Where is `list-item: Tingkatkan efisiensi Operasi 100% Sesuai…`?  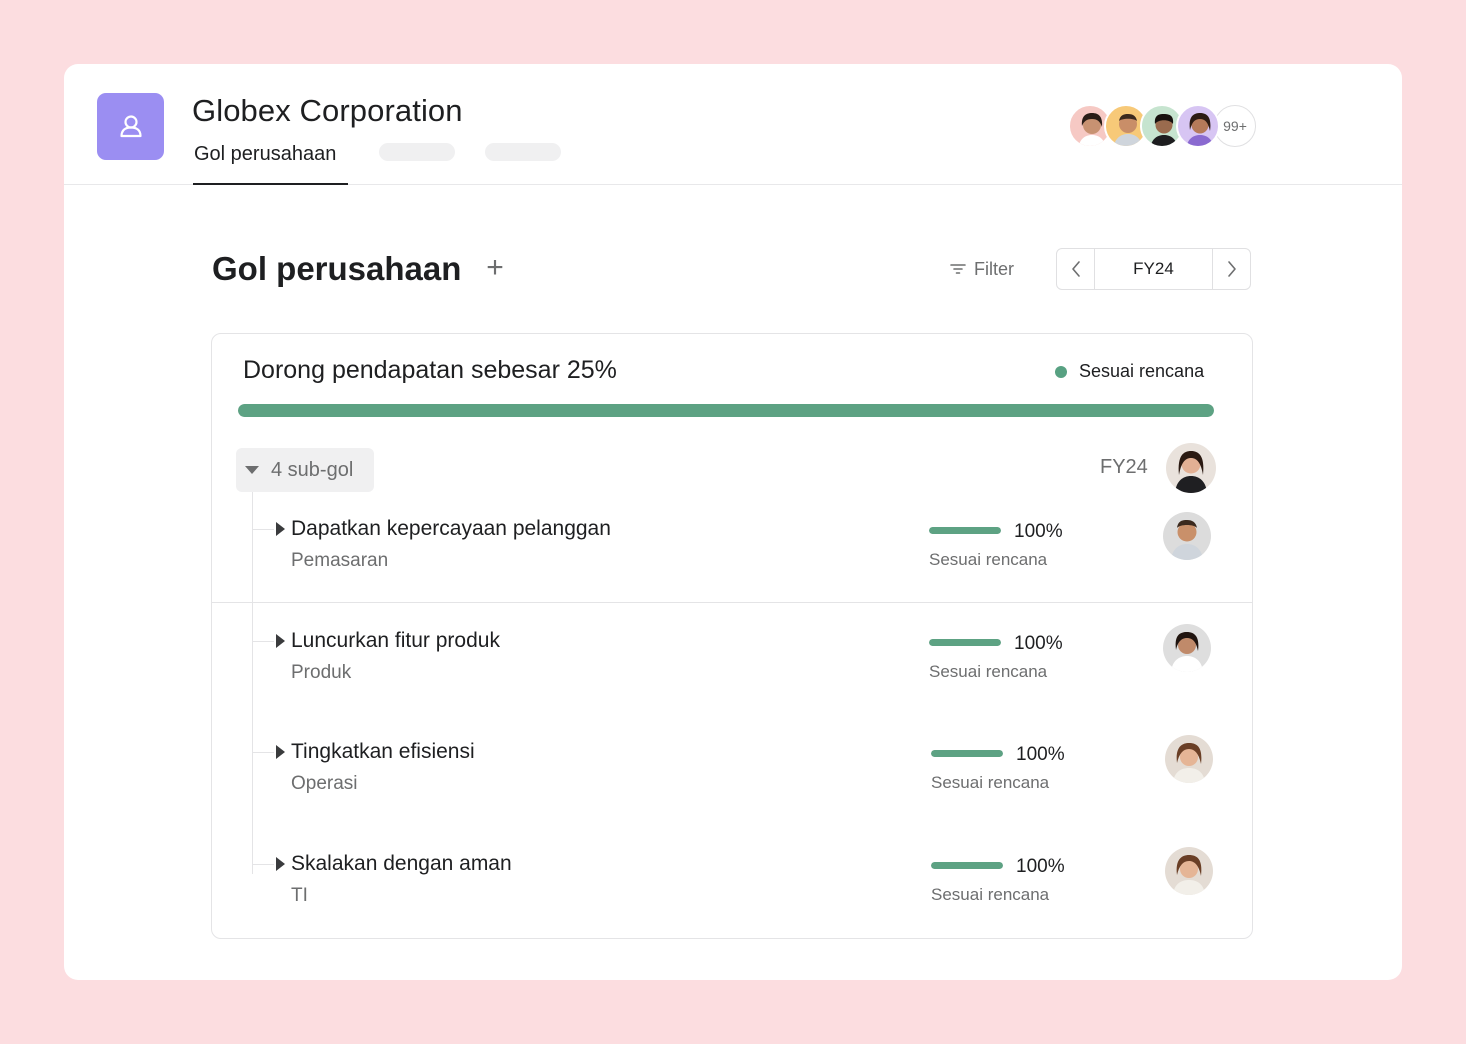
list-item: Tingkatkan efisiensi Operasi 100% Sesuai… is located at coordinates (732, 780).